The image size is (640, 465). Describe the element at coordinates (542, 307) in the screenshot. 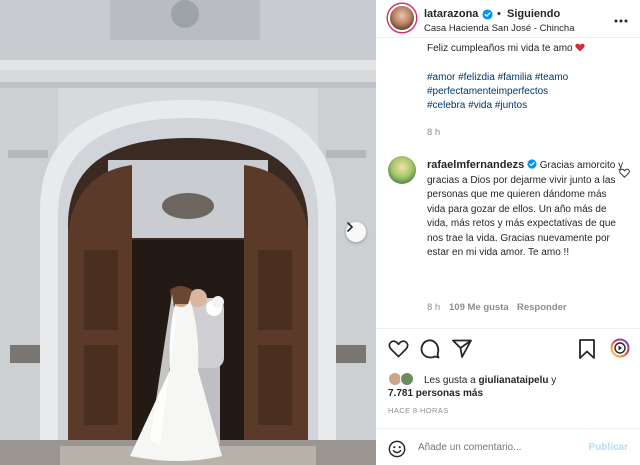

I see `comment-reply-button: Responder` at that location.